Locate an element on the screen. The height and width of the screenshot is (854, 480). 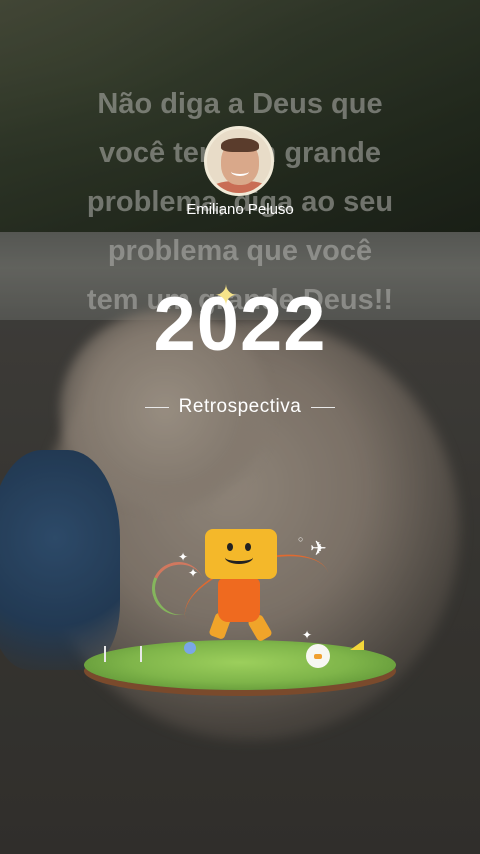
flower-icon is located at coordinates (190, 648).